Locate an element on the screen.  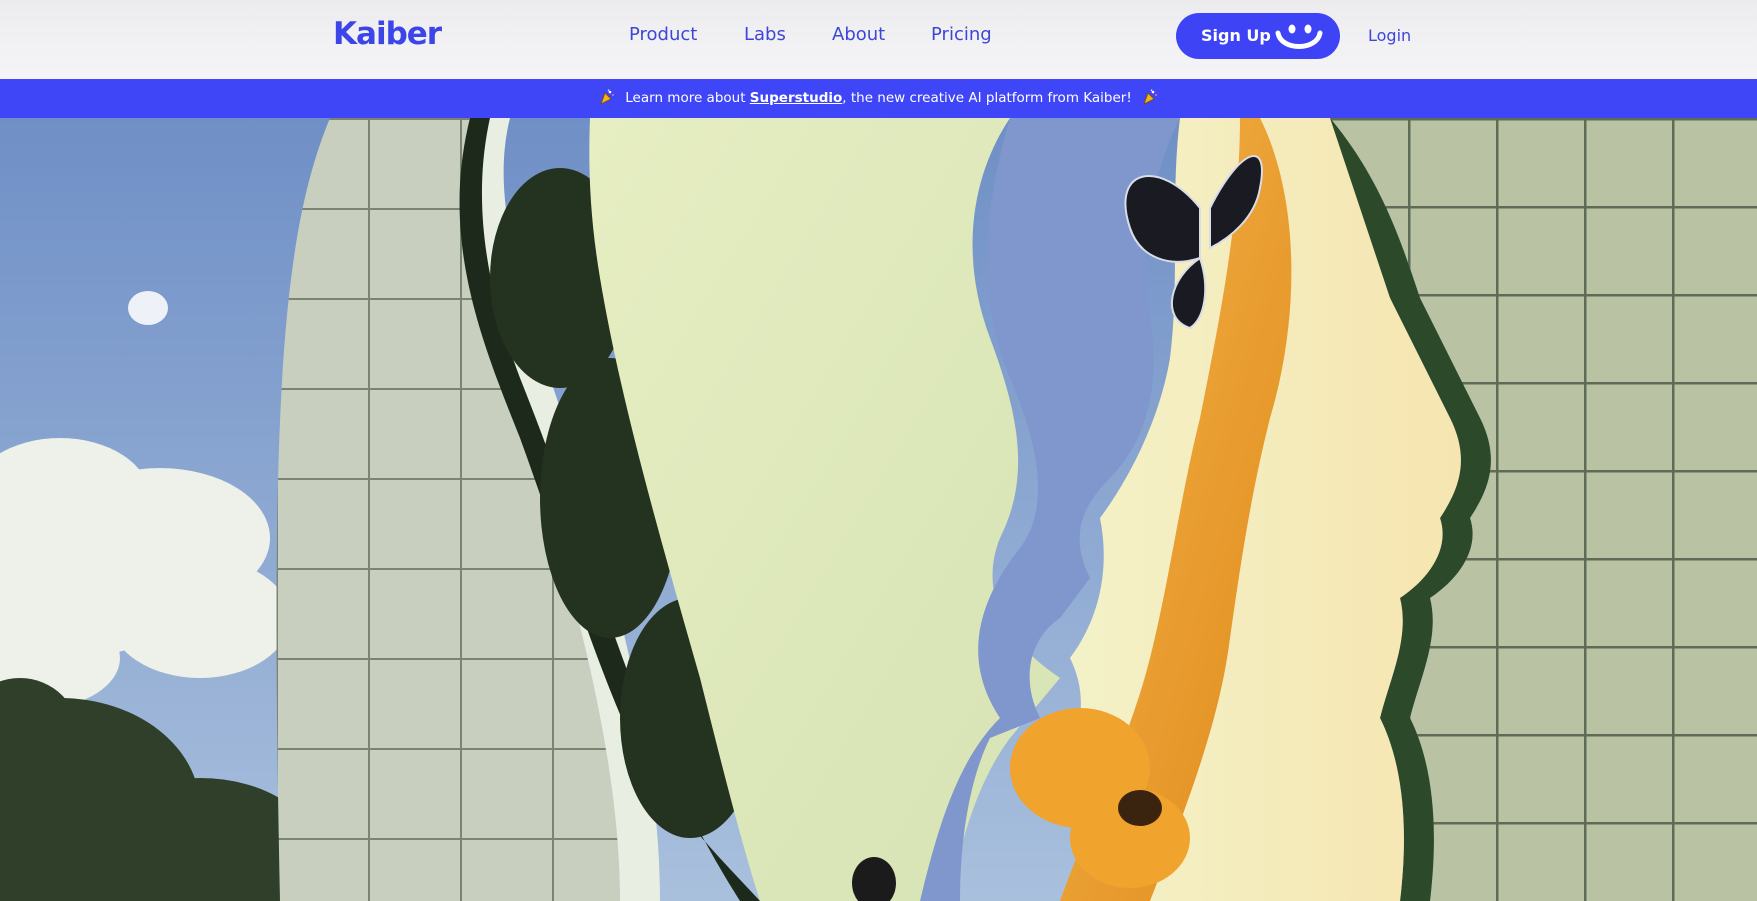
banner-prefix: Learn more about is located at coordinates (687, 98).